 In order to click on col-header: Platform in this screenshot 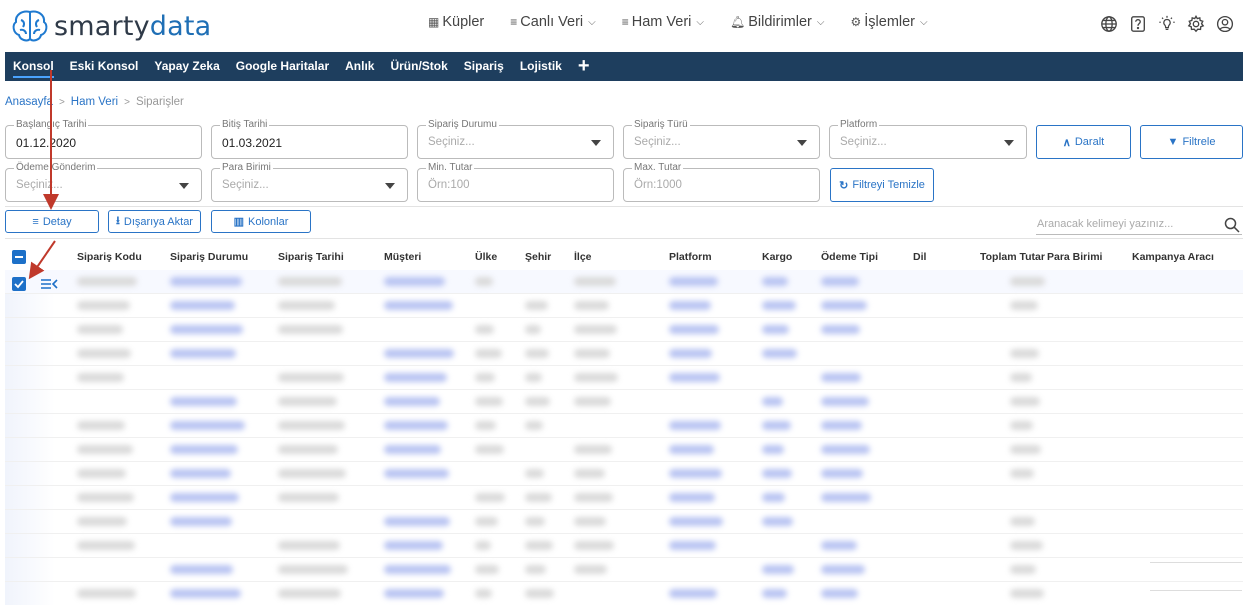, I will do `click(690, 257)`.